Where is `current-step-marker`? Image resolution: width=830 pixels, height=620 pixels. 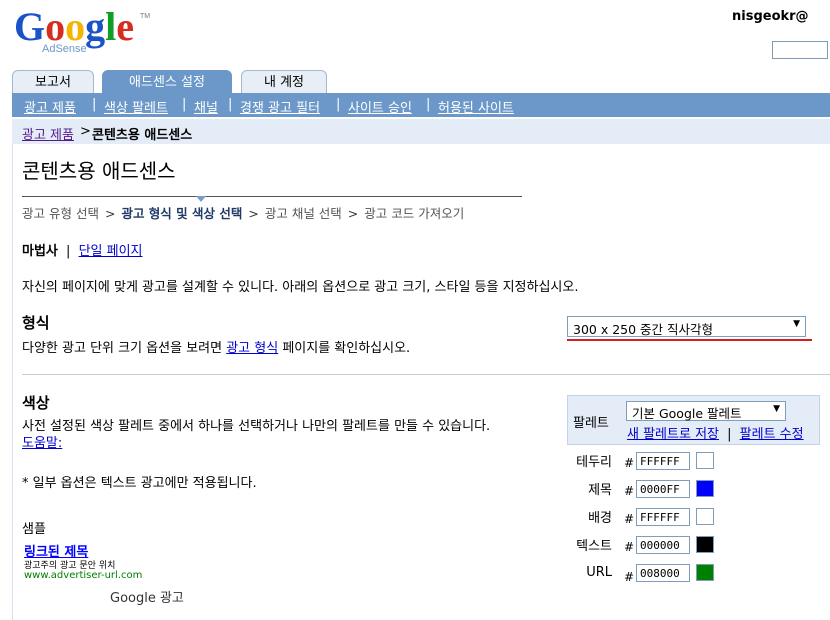 current-step-marker is located at coordinates (201, 199).